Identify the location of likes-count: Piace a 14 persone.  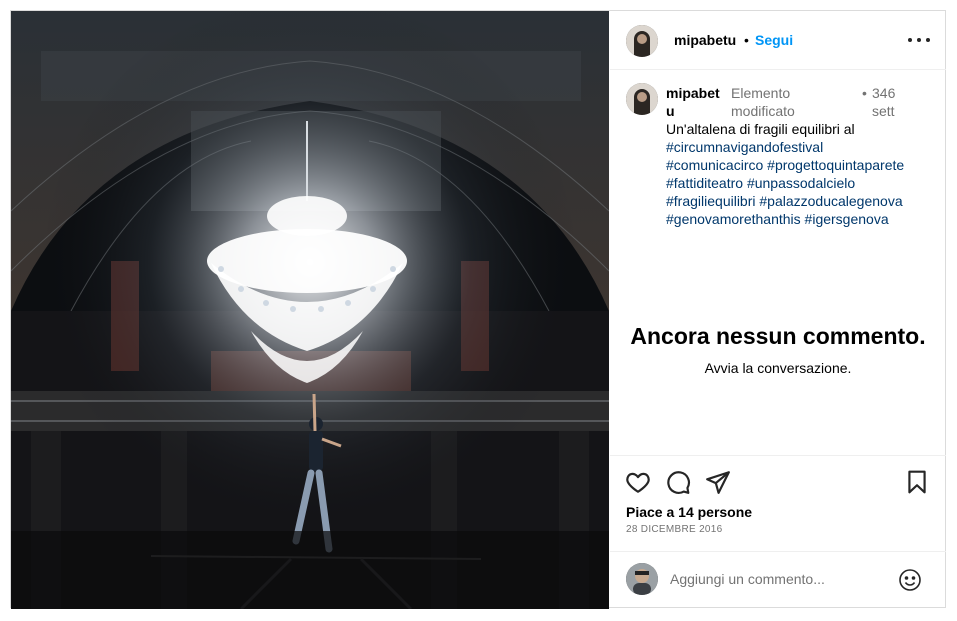
(689, 512).